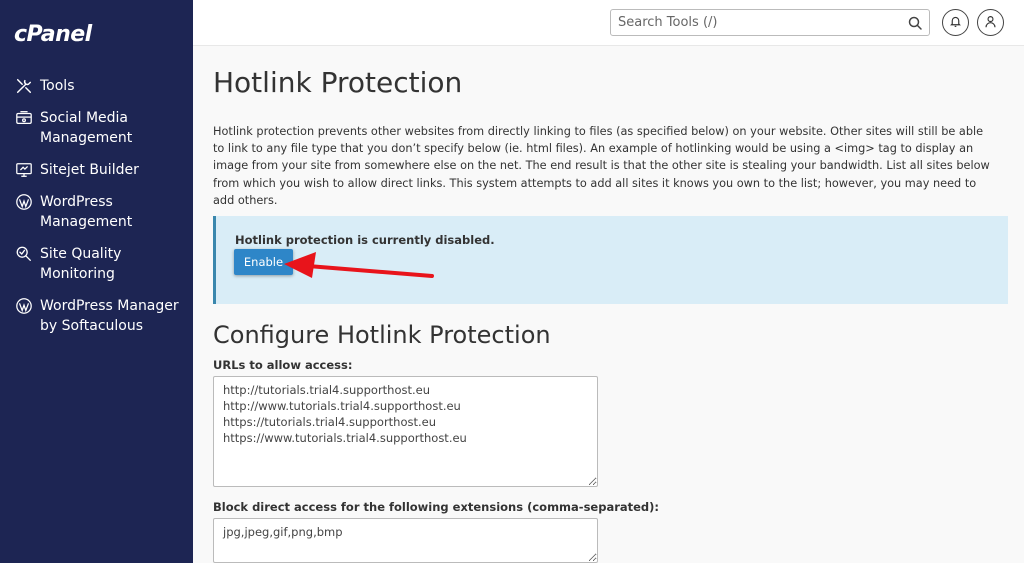  I want to click on site-quality-icon, so click(24, 254).